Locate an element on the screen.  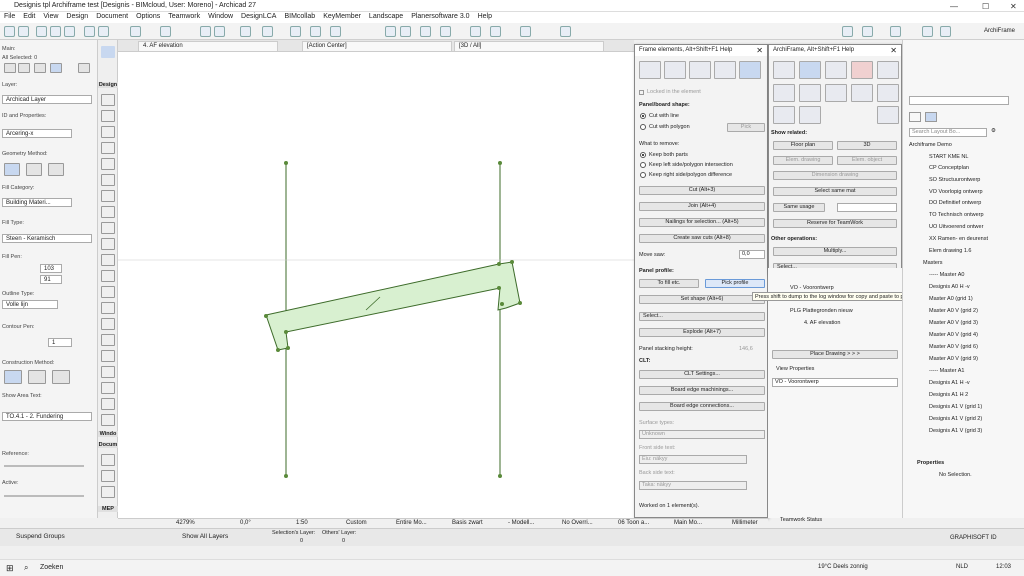
nav-item-23: Designis A1 V (grid 2) is located at coordinates (955, 419).